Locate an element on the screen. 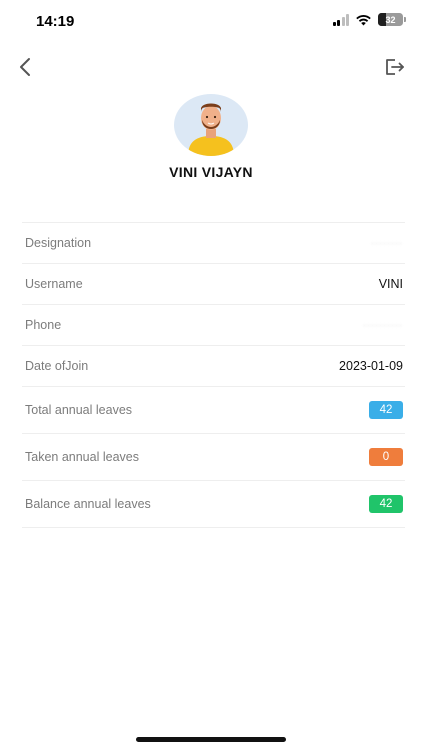  logout-icon is located at coordinates (395, 67).